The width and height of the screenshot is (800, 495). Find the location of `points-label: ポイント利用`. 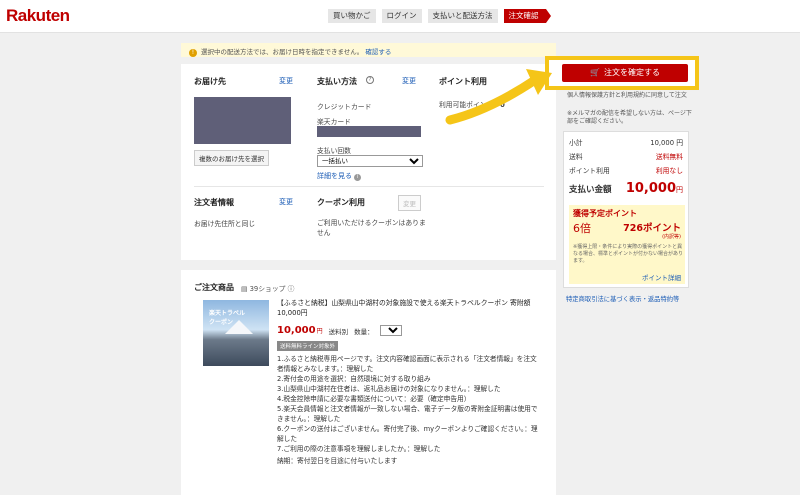

points-label: ポイント利用 is located at coordinates (589, 171).